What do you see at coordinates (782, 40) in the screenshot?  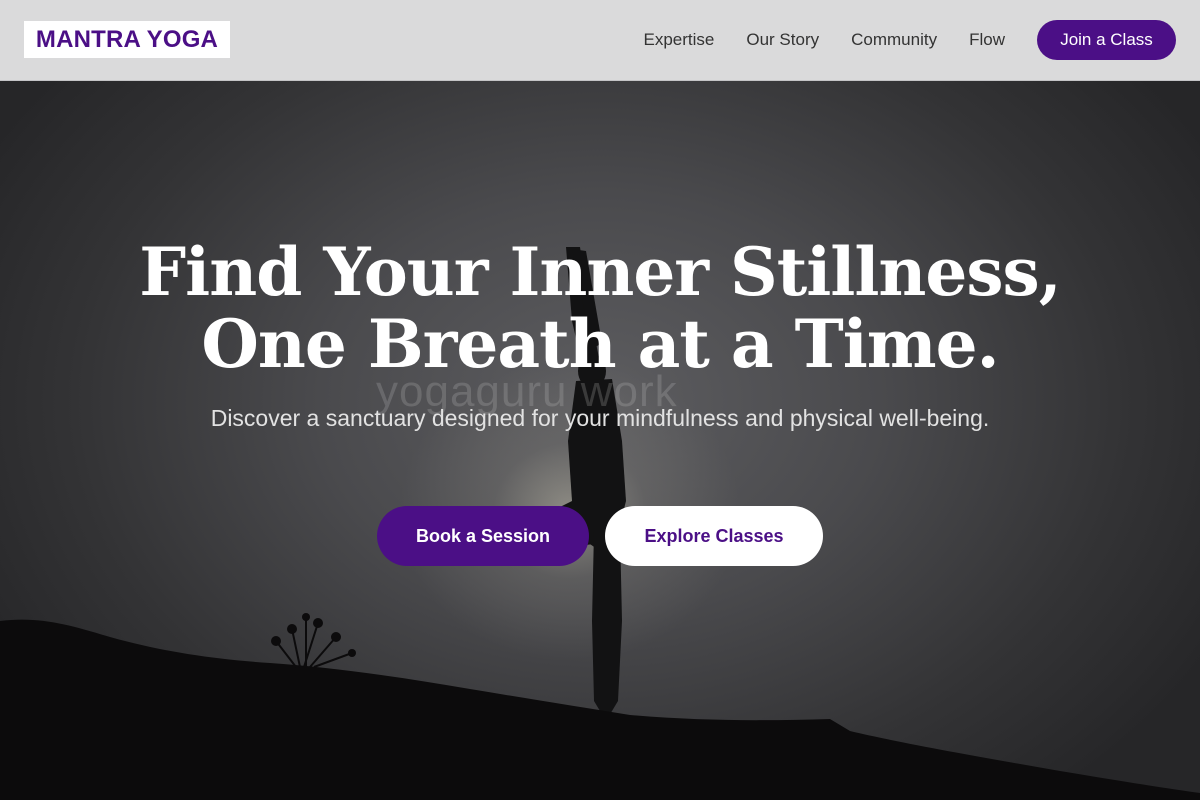 I see `nav-link-our-story: Our Story` at bounding box center [782, 40].